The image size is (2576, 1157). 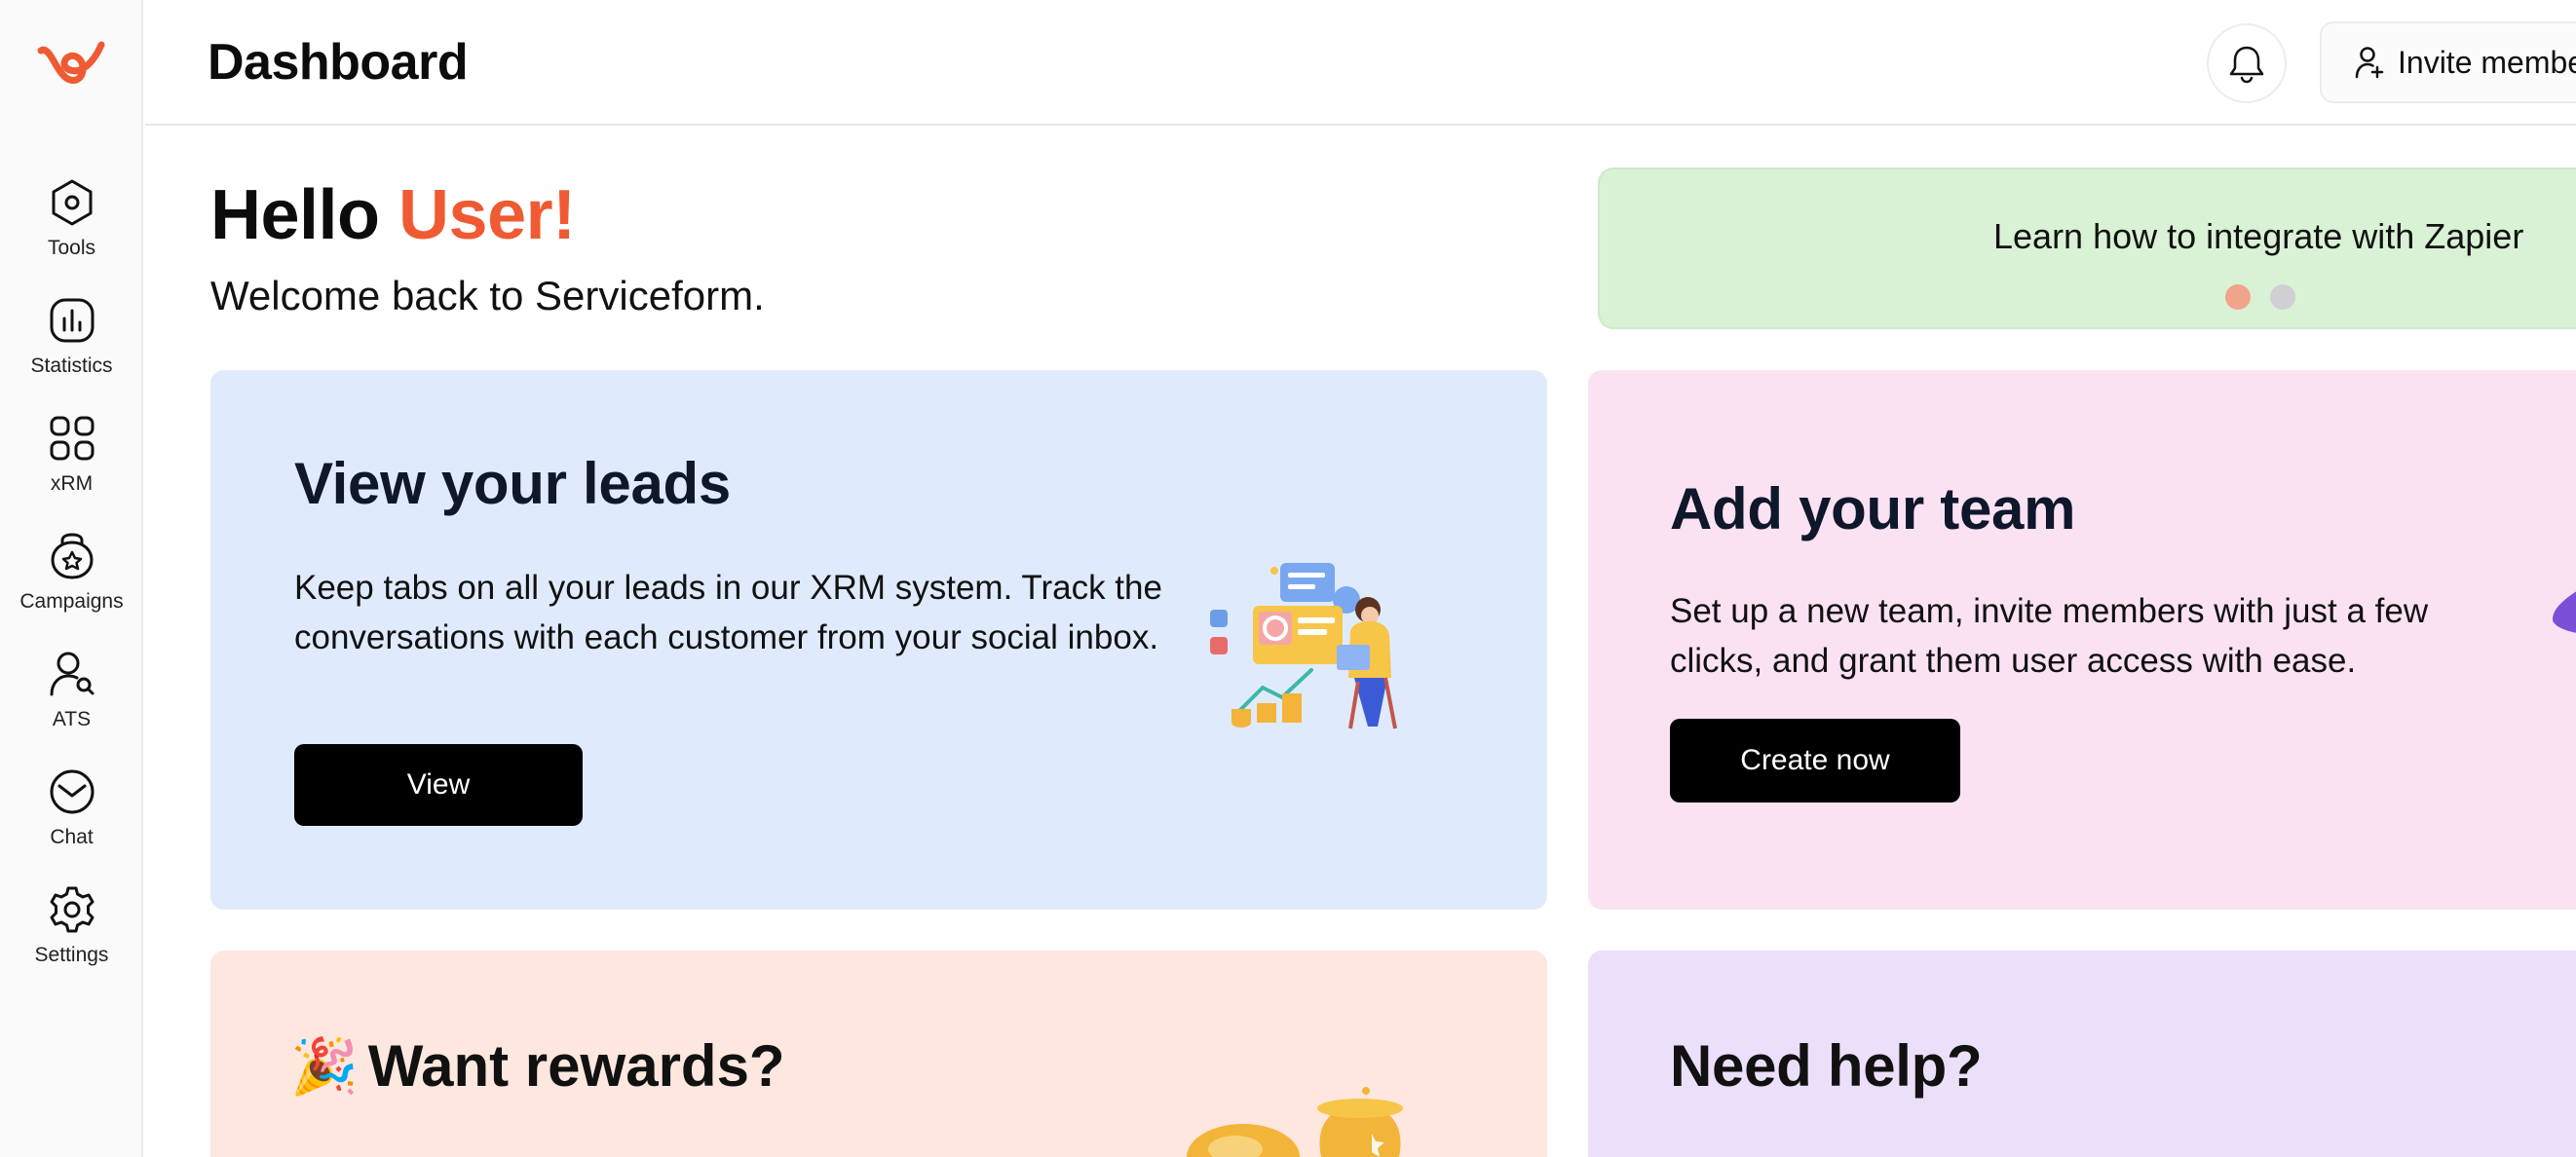 I want to click on sidebar-item-label: Statistics, so click(x=71, y=366).